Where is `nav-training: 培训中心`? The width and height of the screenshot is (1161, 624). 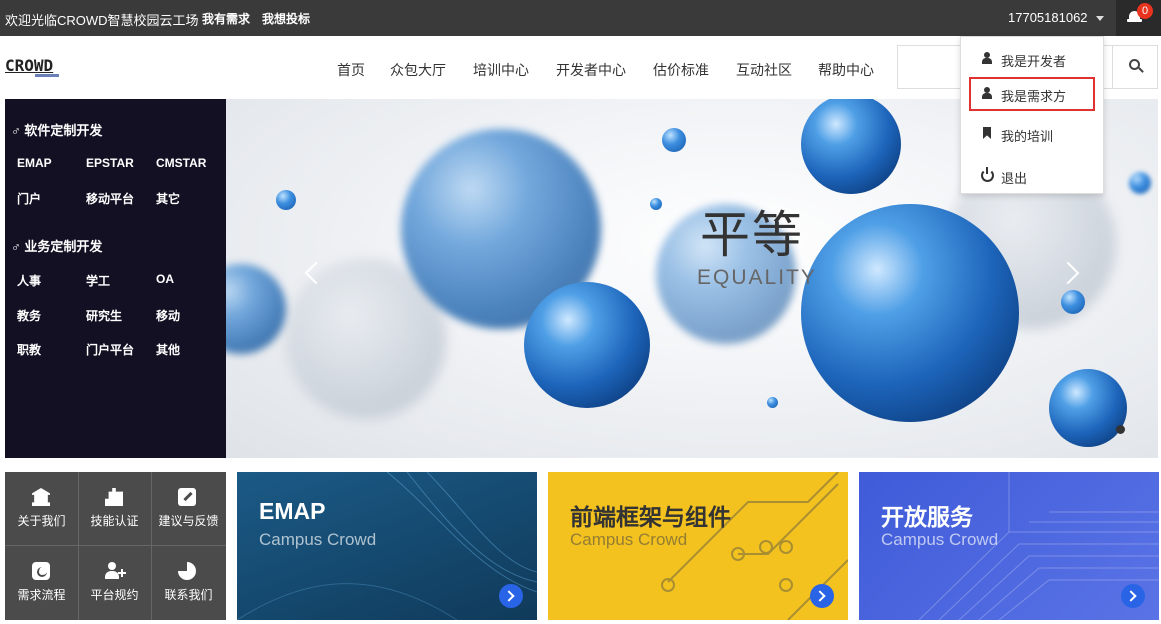
nav-training: 培训中心 is located at coordinates (501, 70).